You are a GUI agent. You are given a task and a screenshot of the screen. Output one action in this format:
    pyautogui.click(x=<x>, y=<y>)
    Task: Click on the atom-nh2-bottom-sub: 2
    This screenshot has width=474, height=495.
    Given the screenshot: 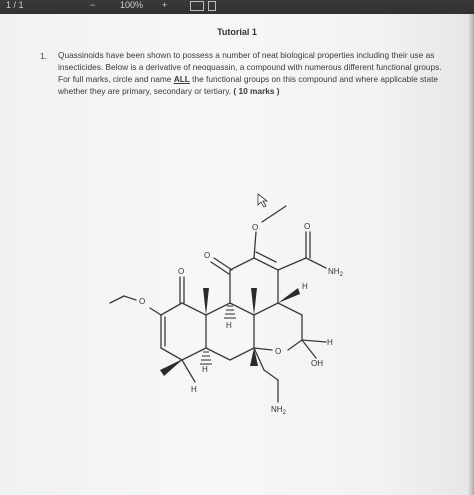 What is the action you would take?
    pyautogui.click(x=285, y=413)
    